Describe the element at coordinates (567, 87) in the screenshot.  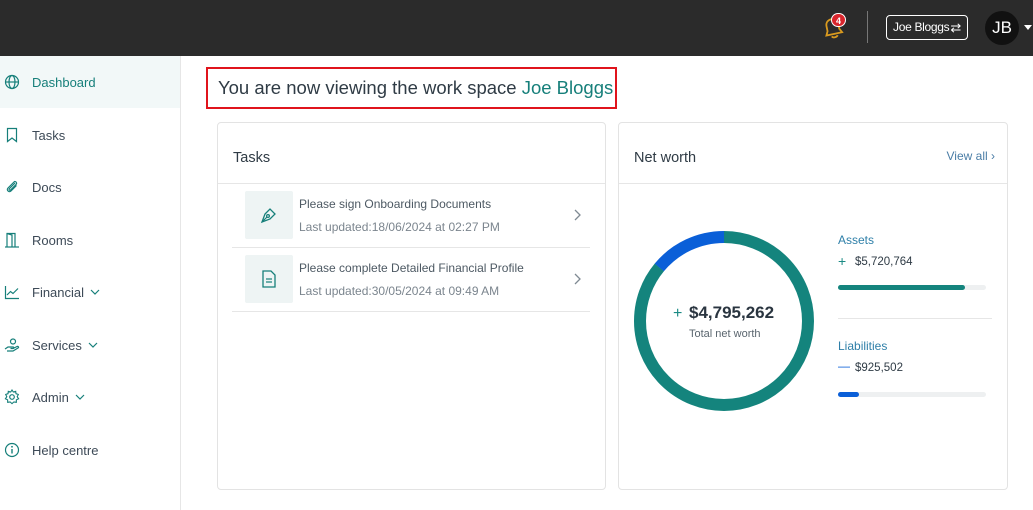
I see `workspace-name: Joe Bloggs` at that location.